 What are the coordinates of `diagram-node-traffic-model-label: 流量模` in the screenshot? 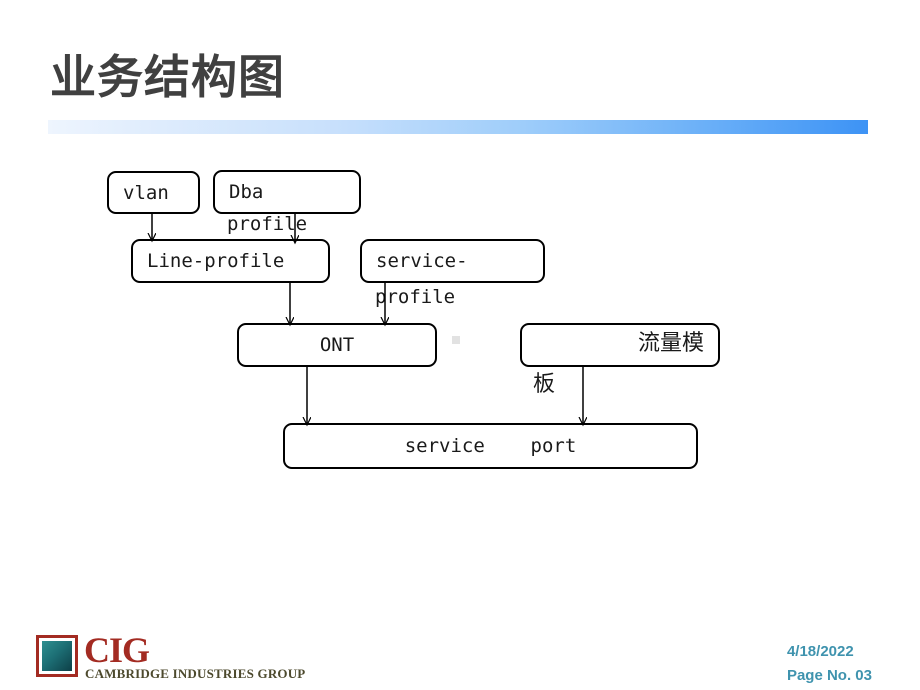 It's located at (670, 343).